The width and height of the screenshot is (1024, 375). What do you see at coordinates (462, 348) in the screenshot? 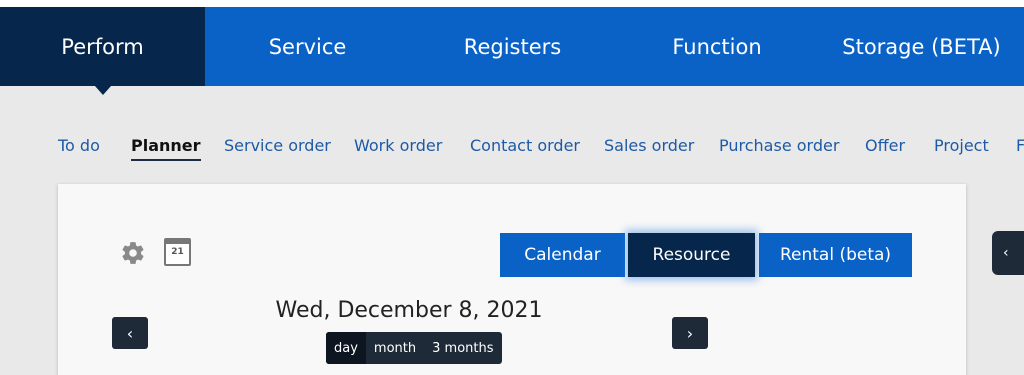
I see `range-3-months-button: 3 months` at bounding box center [462, 348].